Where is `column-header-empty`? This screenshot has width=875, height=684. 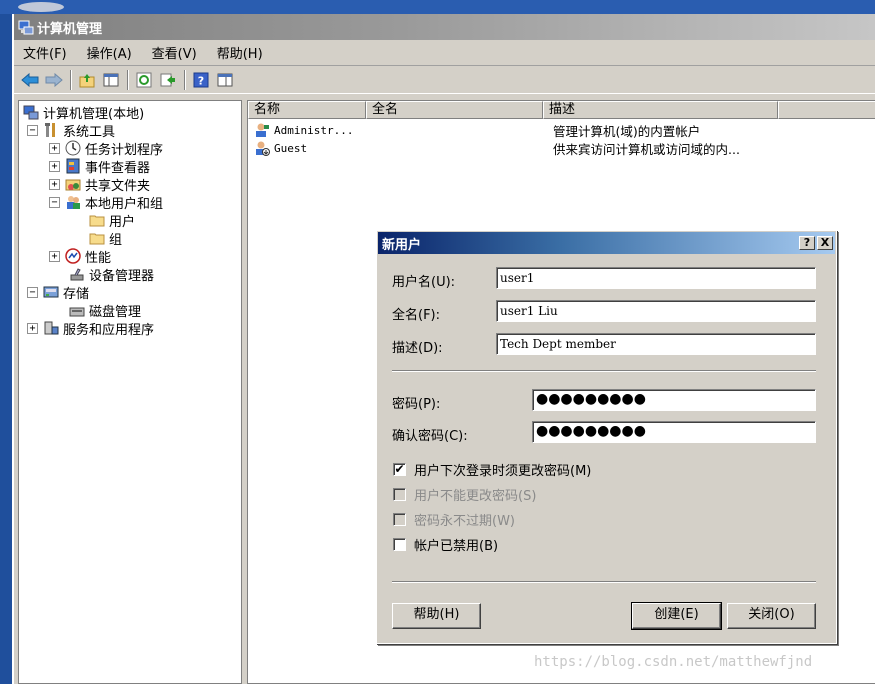
column-header-empty is located at coordinates (826, 110).